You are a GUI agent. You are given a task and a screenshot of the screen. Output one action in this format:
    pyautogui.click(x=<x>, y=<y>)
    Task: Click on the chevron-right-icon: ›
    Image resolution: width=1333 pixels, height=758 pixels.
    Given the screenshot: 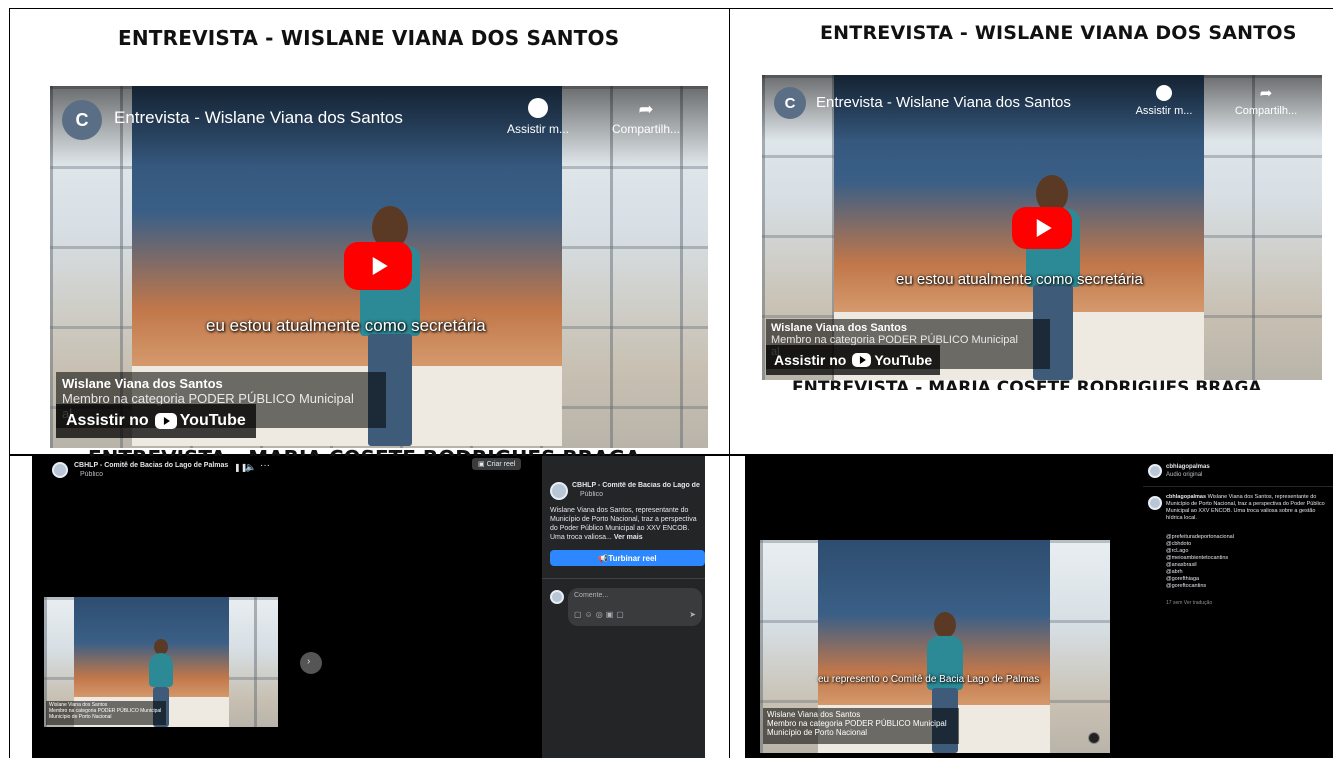 What is the action you would take?
    pyautogui.click(x=309, y=661)
    